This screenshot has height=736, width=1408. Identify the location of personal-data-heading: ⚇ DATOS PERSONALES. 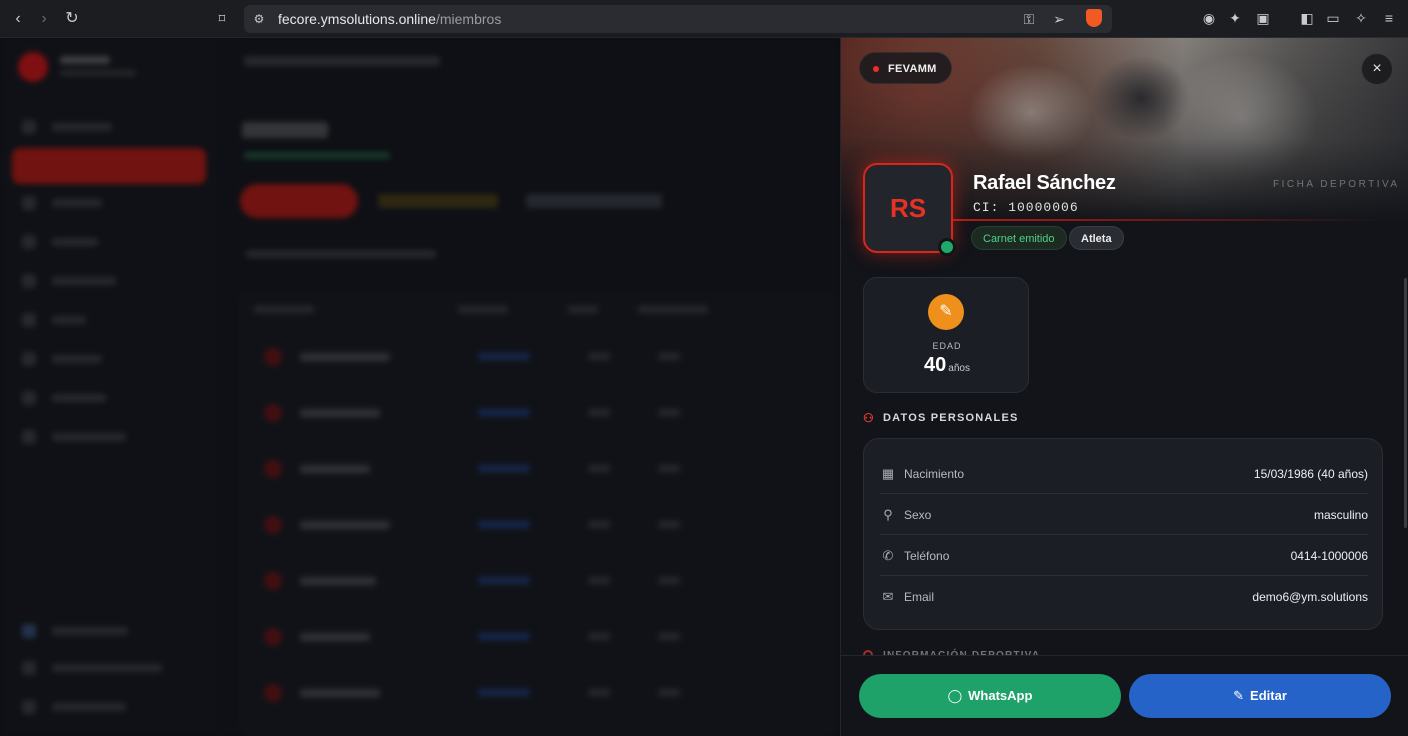
(941, 418).